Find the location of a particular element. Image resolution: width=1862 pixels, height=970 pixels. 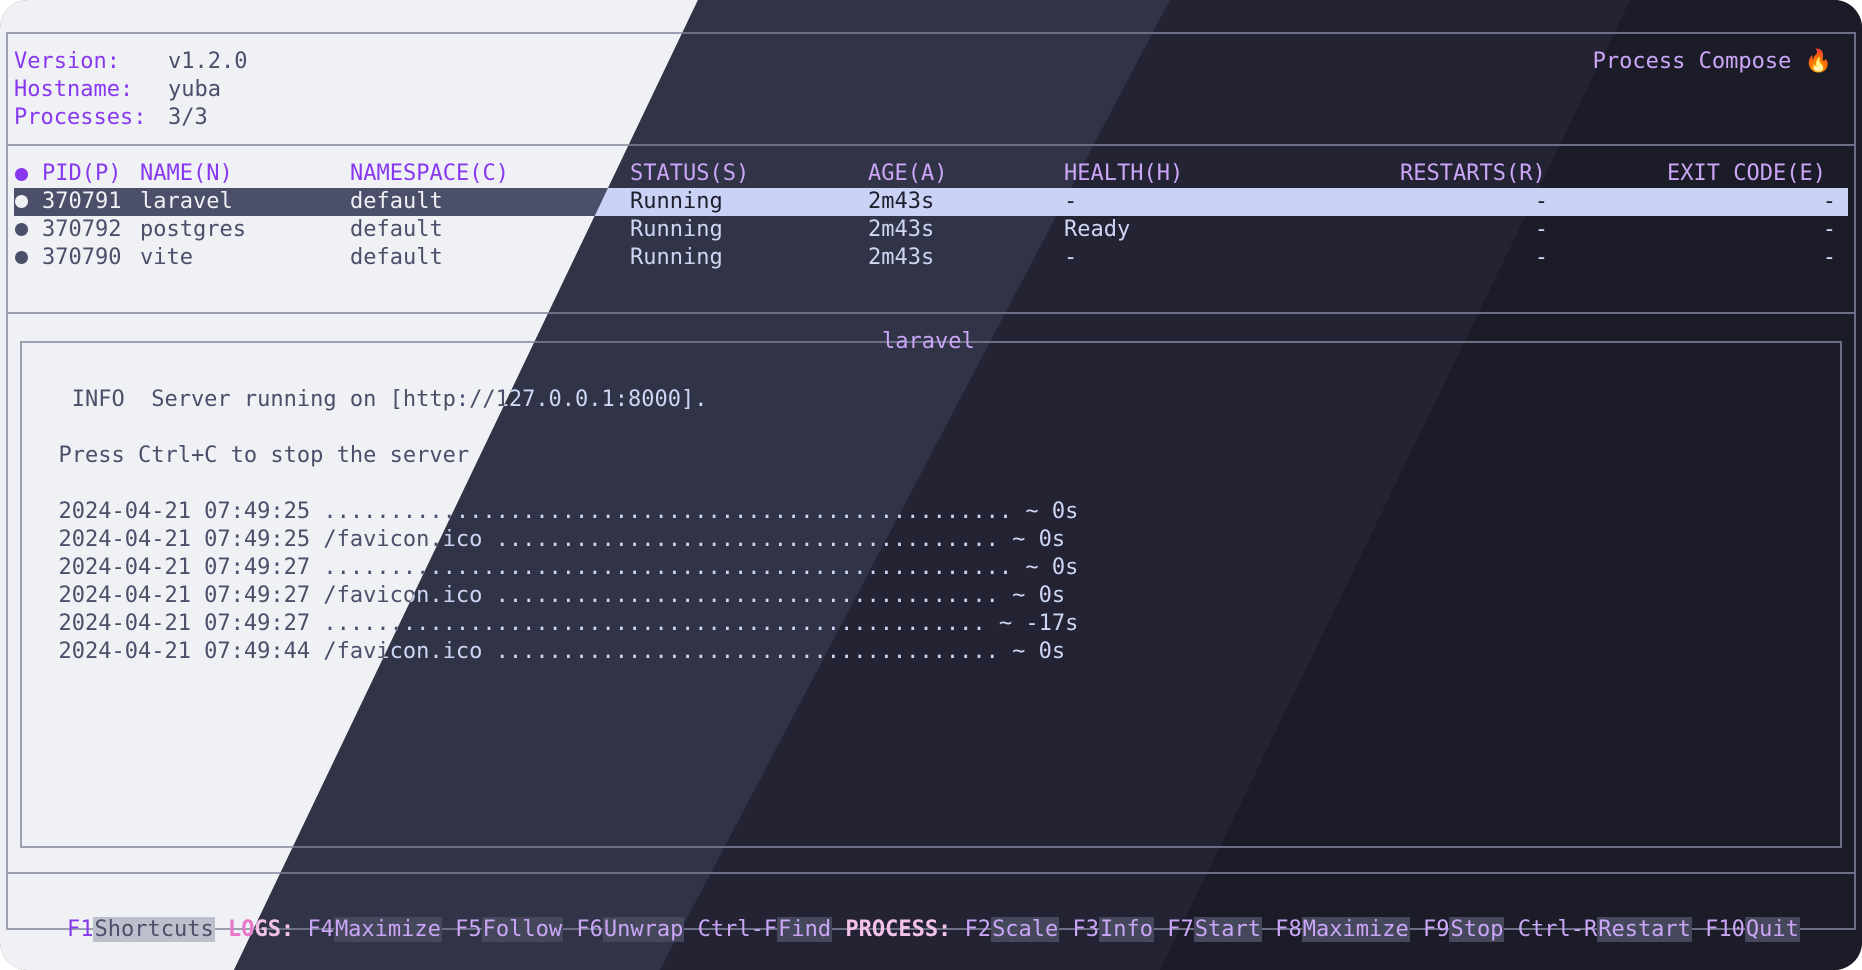

shortcut-key: F5 is located at coordinates (468, 929).